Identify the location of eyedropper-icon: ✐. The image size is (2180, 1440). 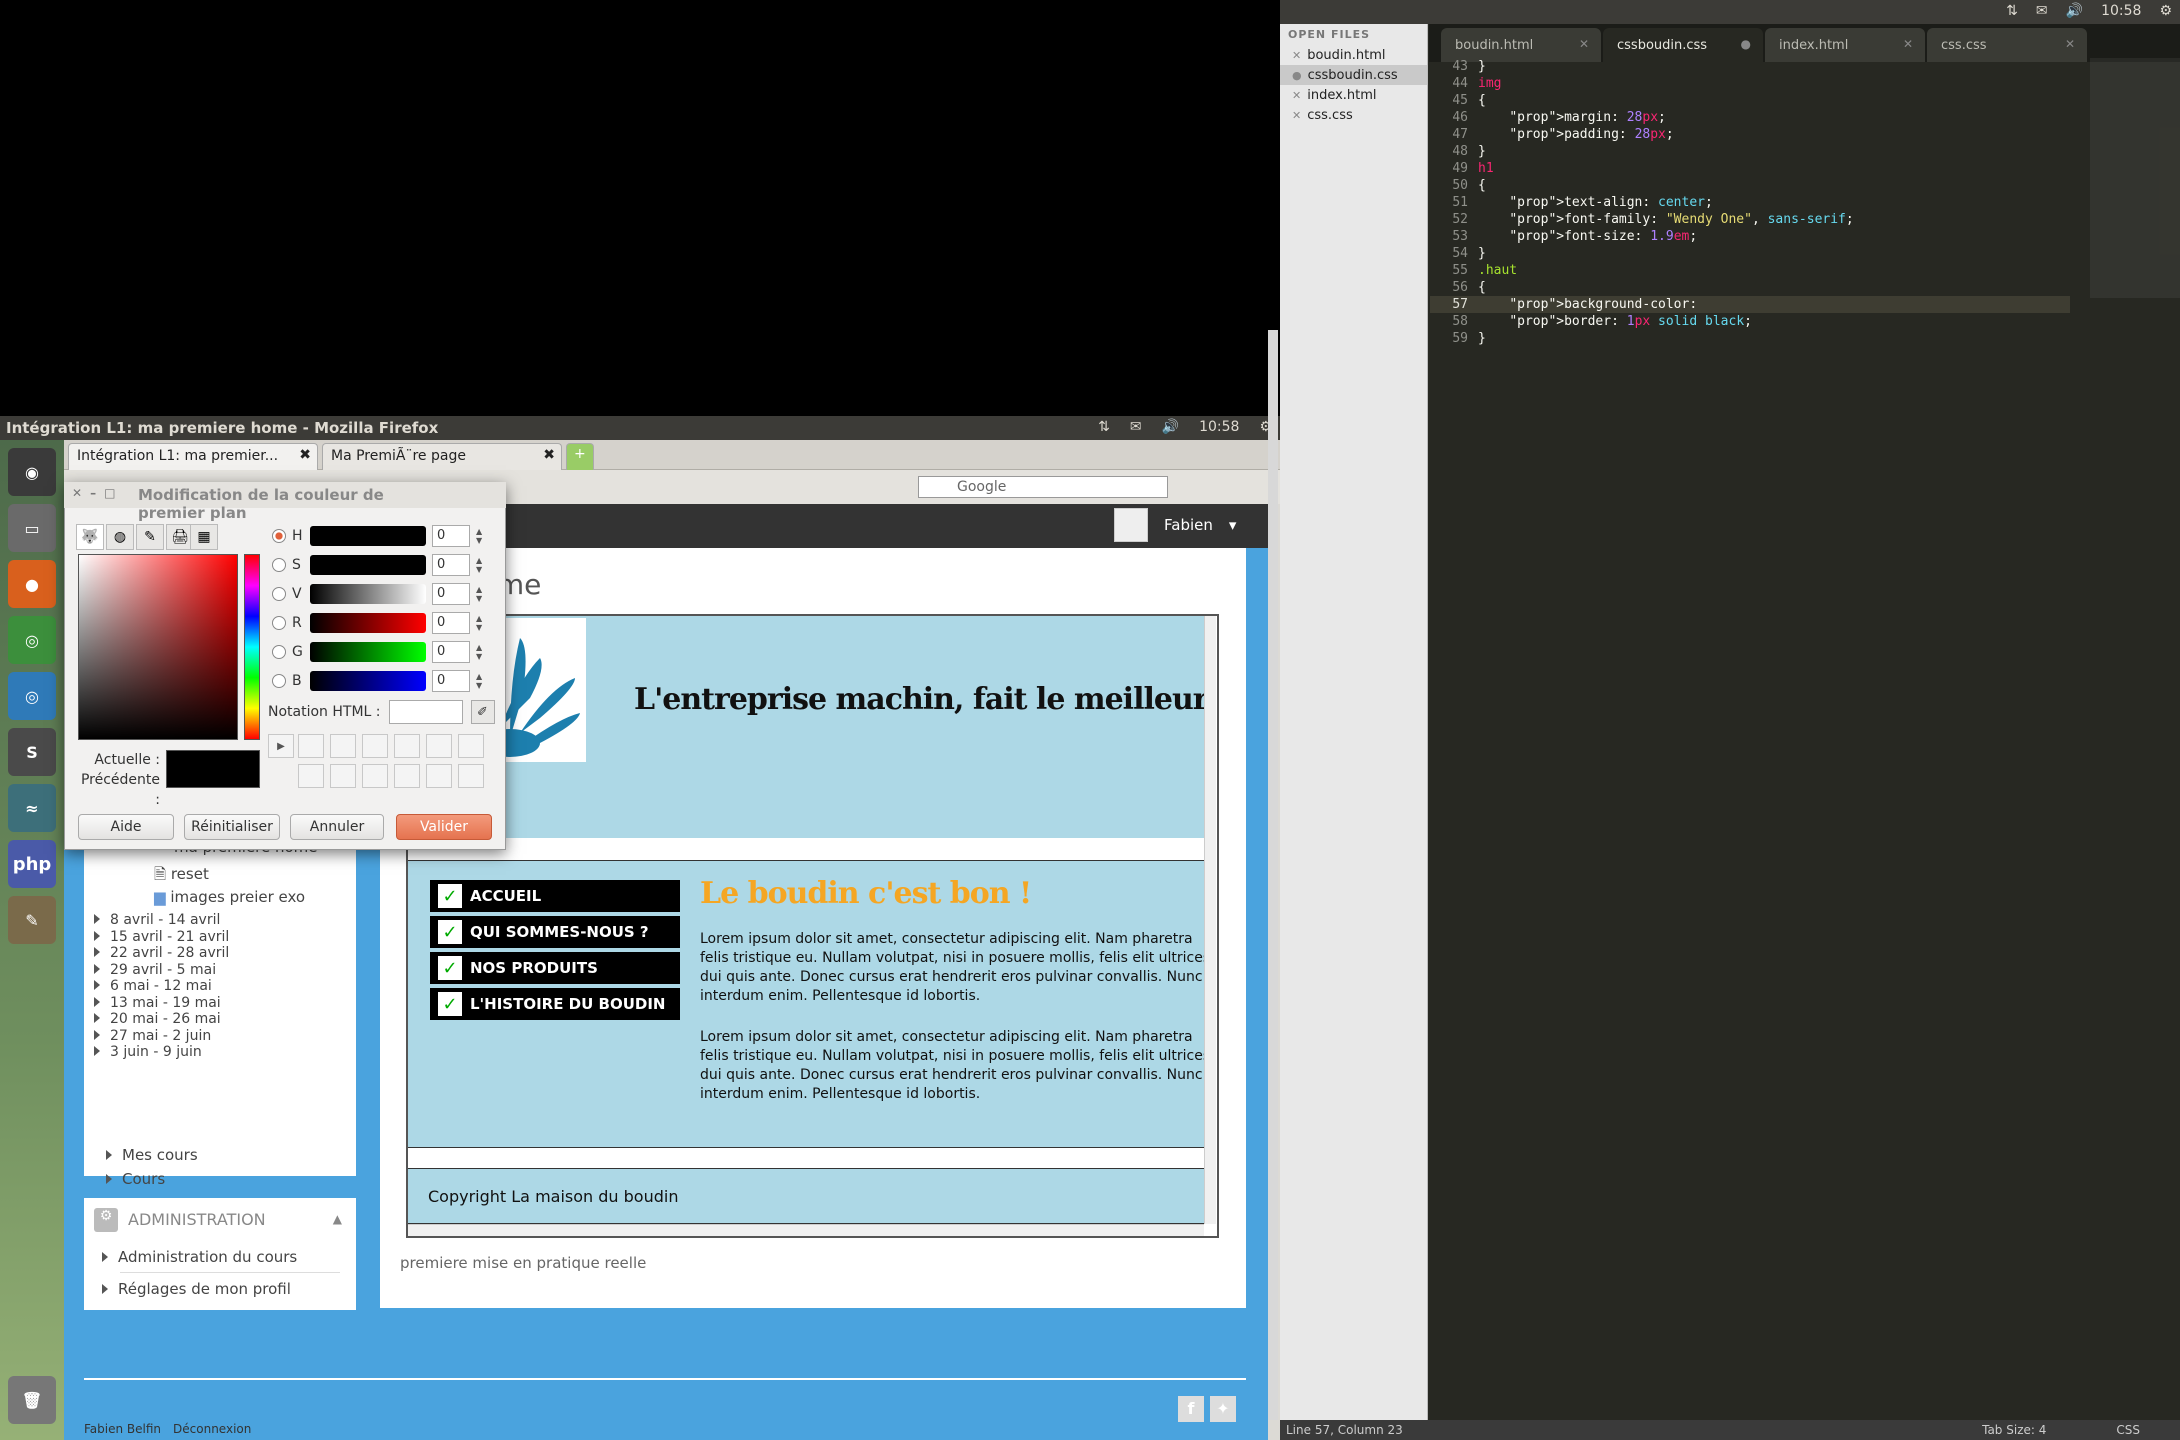
(482, 712).